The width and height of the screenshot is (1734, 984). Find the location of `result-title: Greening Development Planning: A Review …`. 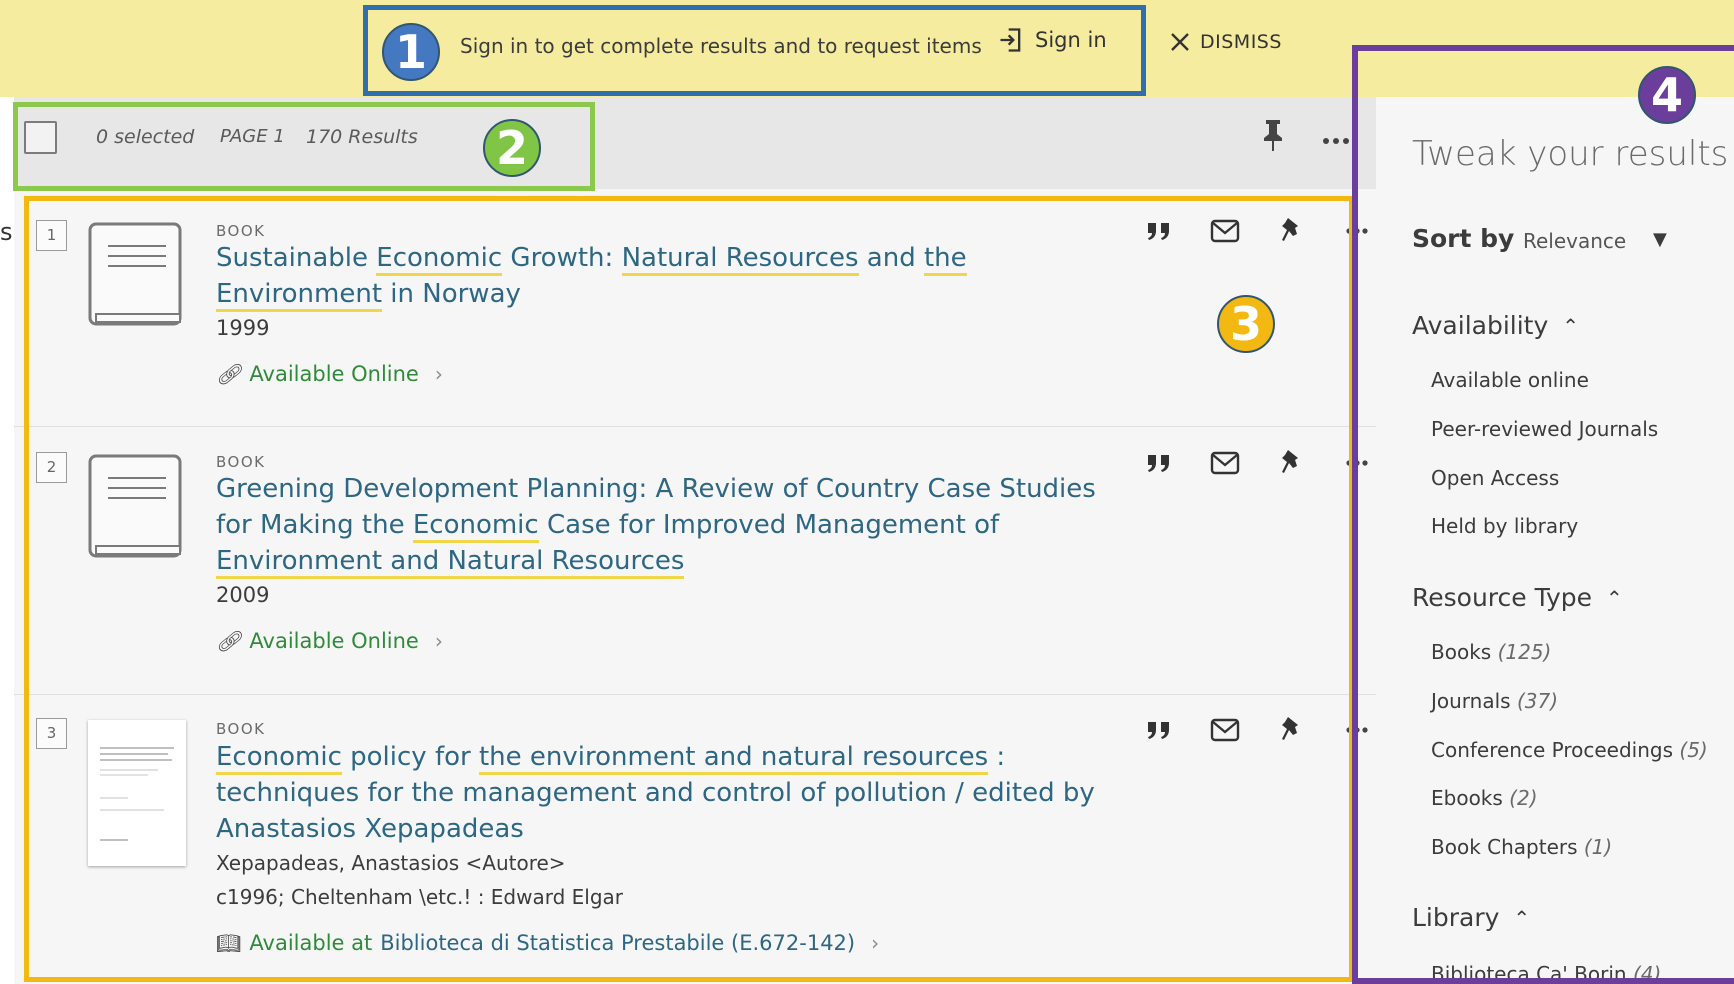

result-title: Greening Development Planning: A Review … is located at coordinates (666, 525).